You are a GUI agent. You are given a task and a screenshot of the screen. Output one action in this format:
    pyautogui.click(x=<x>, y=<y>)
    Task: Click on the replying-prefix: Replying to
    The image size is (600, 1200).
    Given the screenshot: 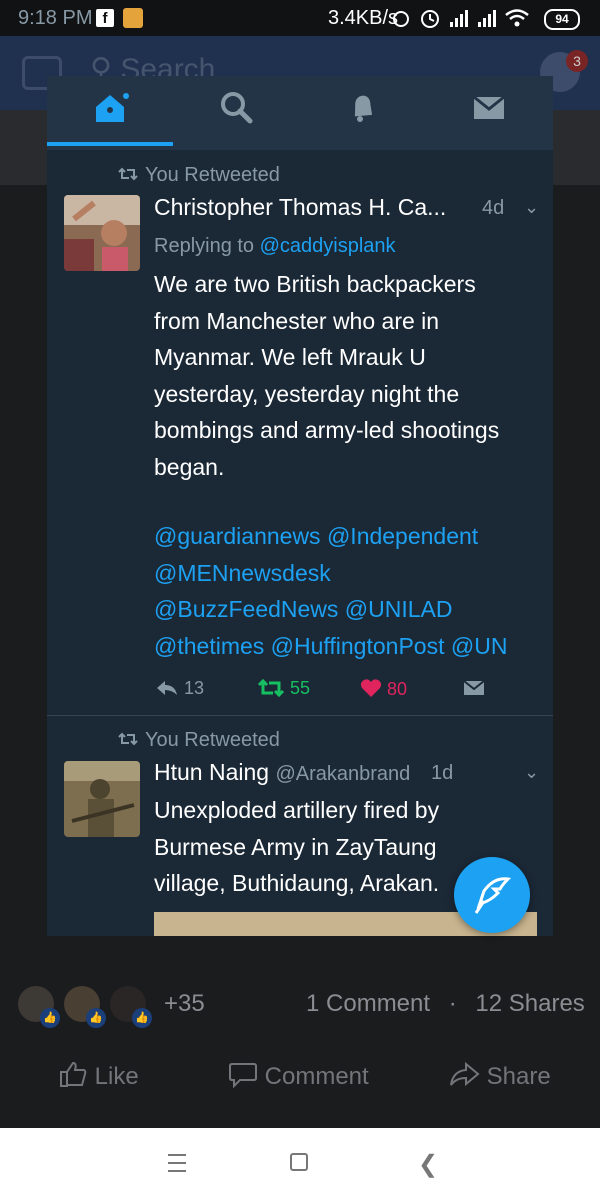 What is the action you would take?
    pyautogui.click(x=204, y=246)
    